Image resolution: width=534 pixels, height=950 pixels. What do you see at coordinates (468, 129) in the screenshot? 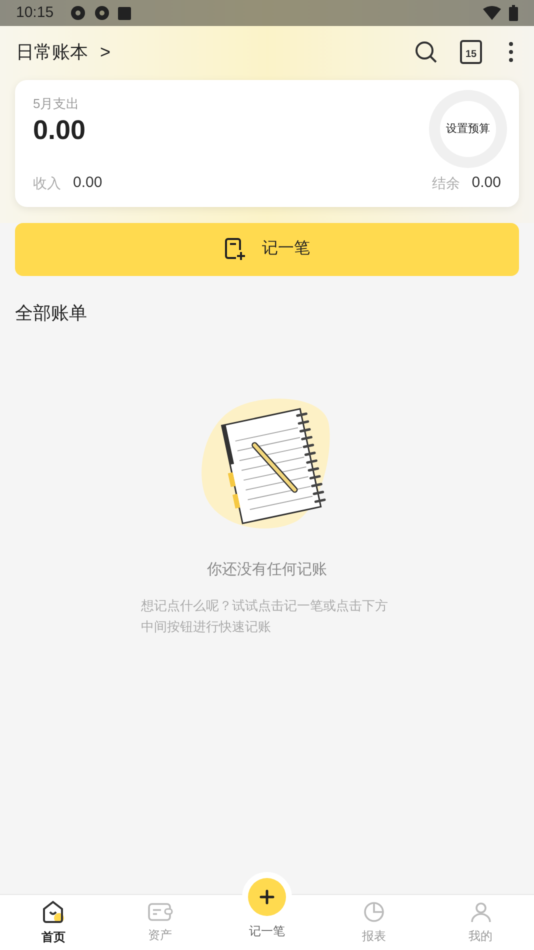
I see `budget-ring: 设置预算` at bounding box center [468, 129].